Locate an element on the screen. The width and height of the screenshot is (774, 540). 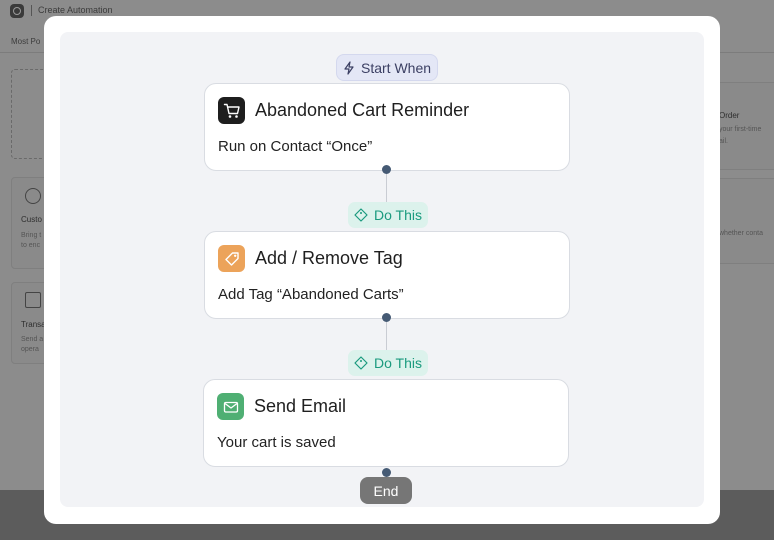
start-when-pill: Start When is located at coordinates (387, 67).